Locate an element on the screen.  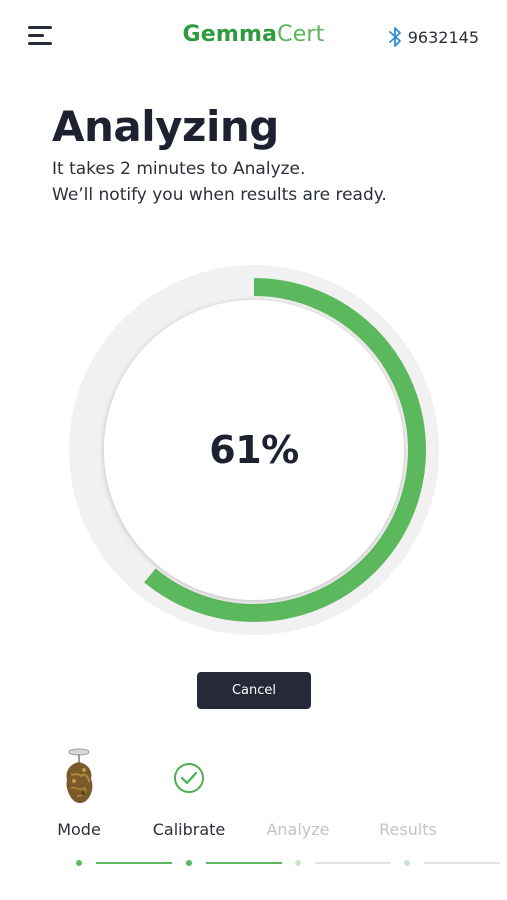
top-bar: GemmaCert 9632145 is located at coordinates (253, 37).